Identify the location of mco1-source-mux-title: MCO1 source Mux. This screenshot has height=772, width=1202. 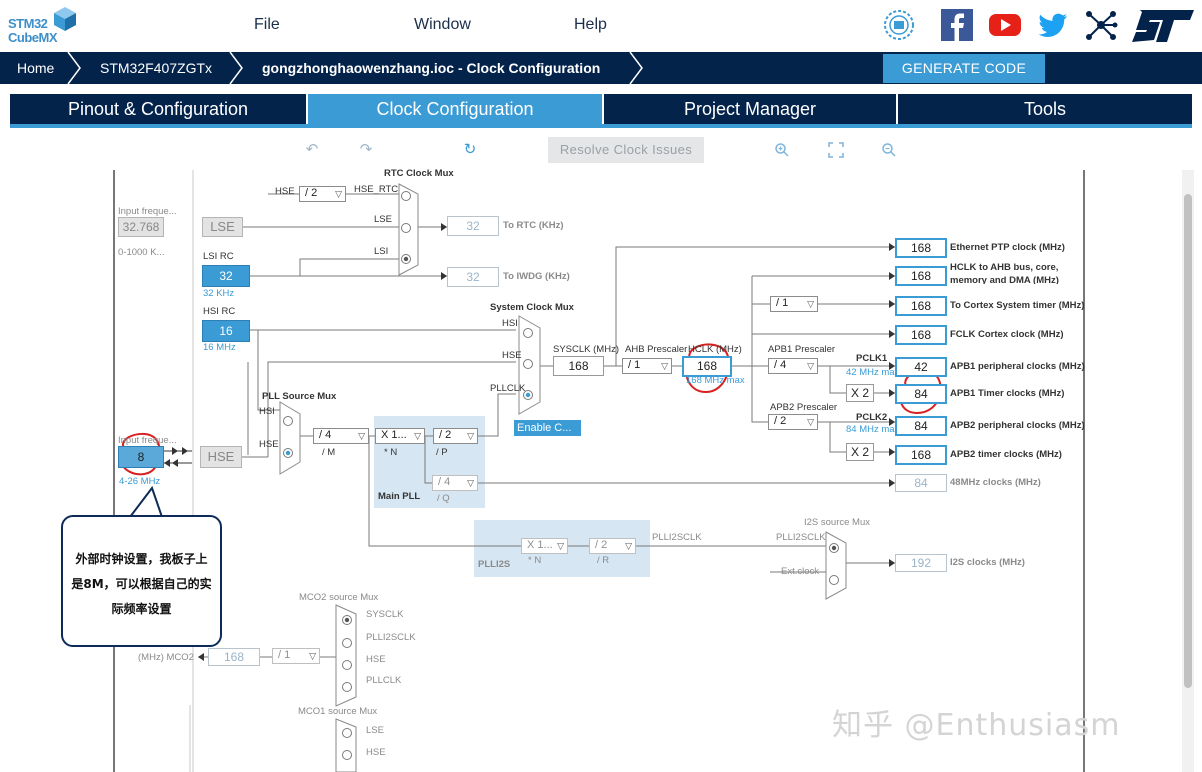
(338, 711).